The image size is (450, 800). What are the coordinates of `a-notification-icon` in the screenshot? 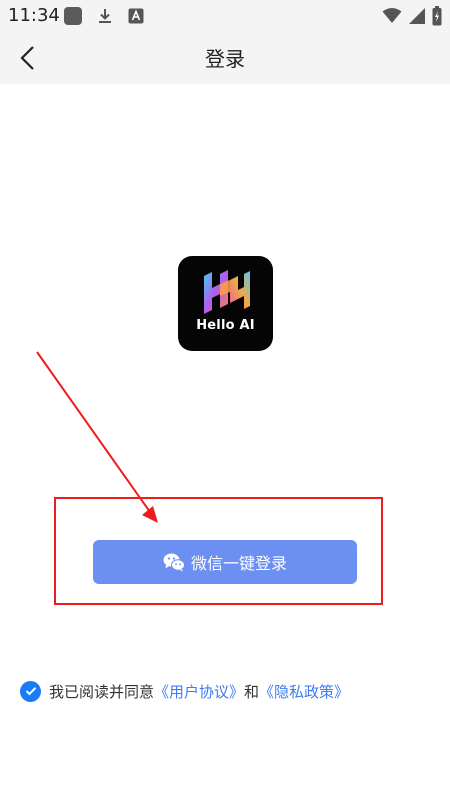 It's located at (136, 16).